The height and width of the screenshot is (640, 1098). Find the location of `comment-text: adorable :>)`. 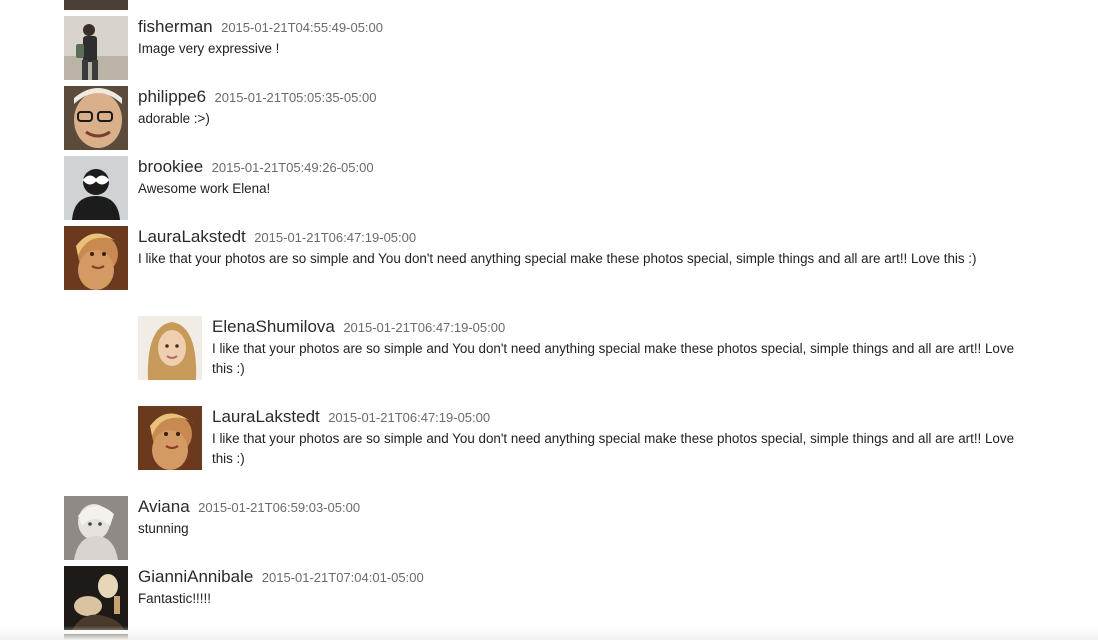

comment-text: adorable :>) is located at coordinates (174, 118).